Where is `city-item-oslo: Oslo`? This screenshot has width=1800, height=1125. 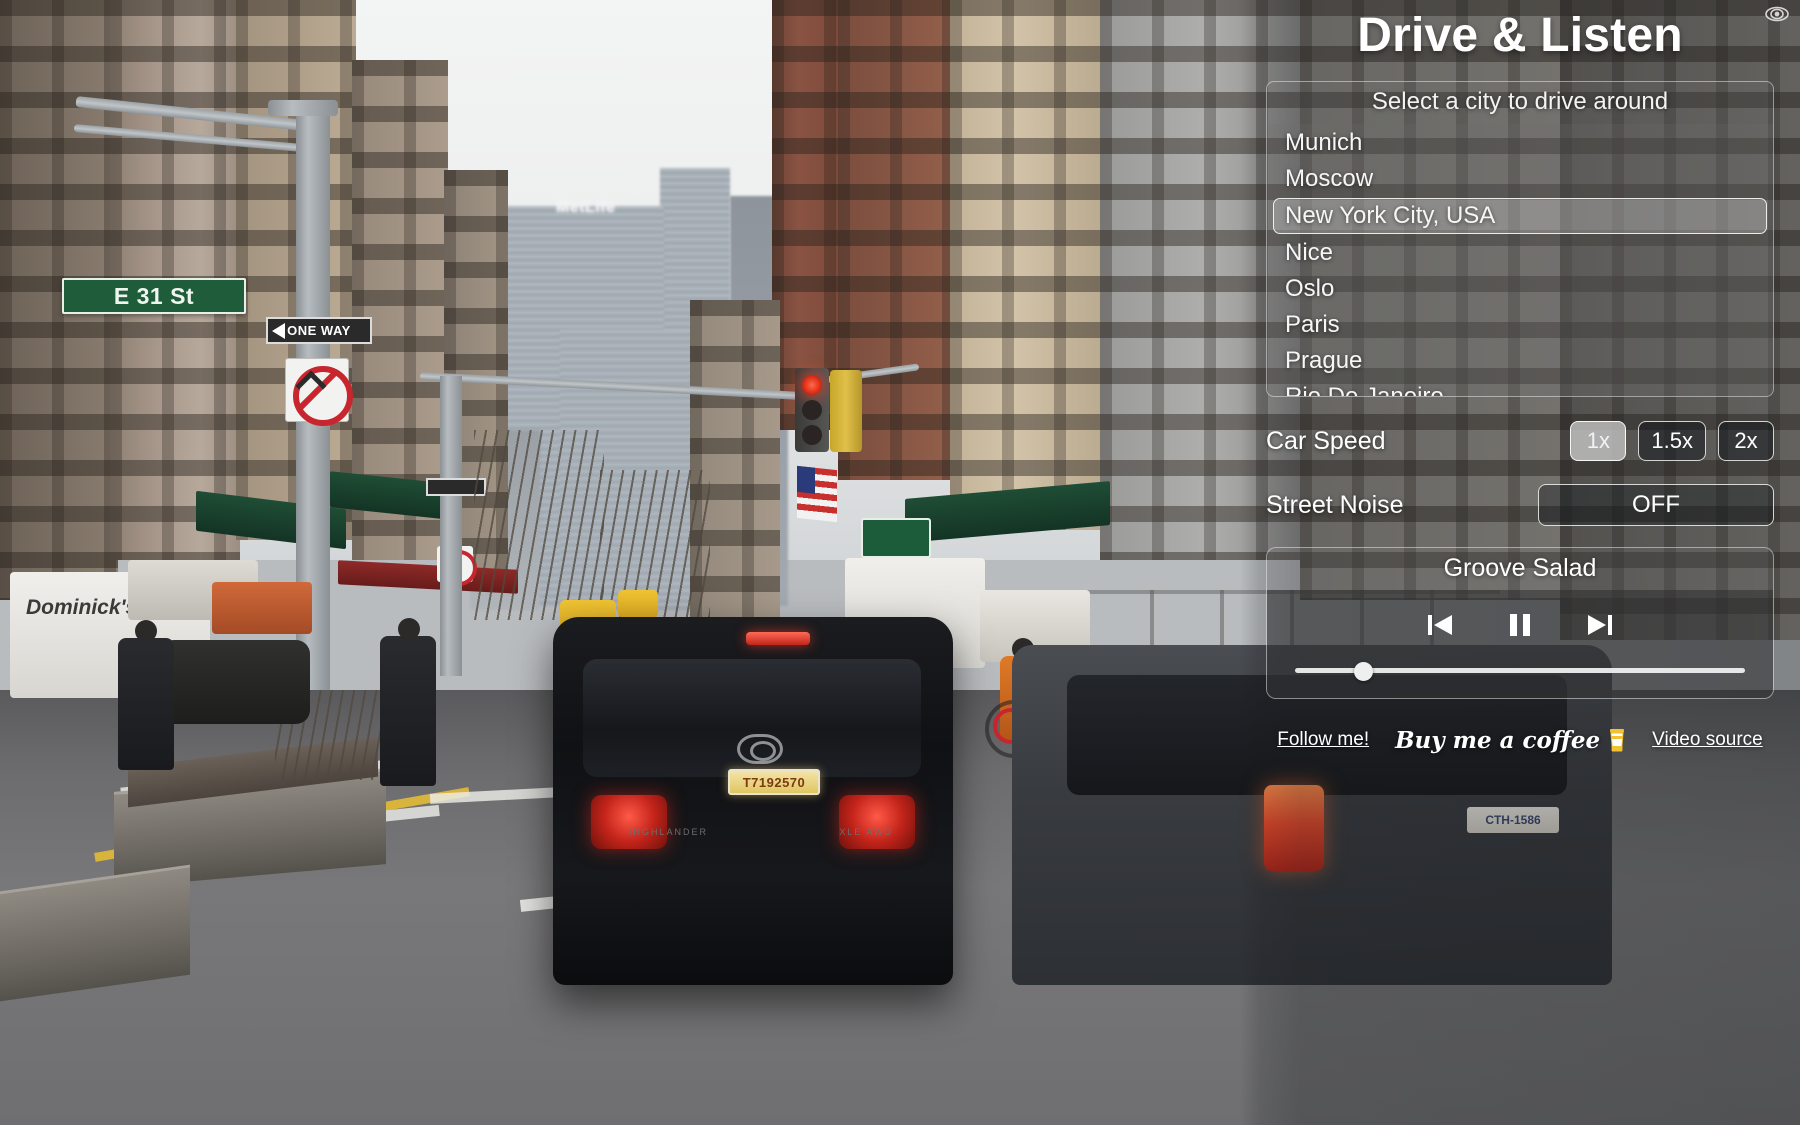 city-item-oslo: Oslo is located at coordinates (1520, 289).